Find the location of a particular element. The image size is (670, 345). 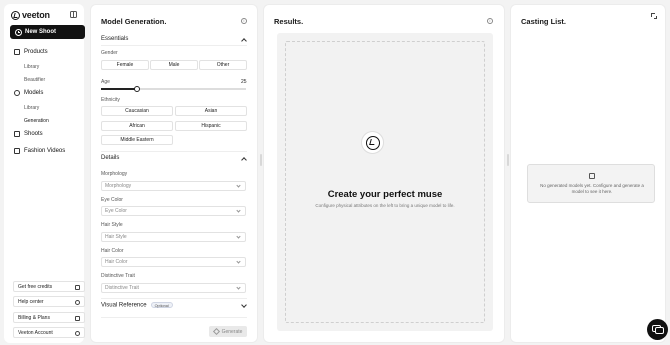

panel-title: Casting List. is located at coordinates (544, 21).